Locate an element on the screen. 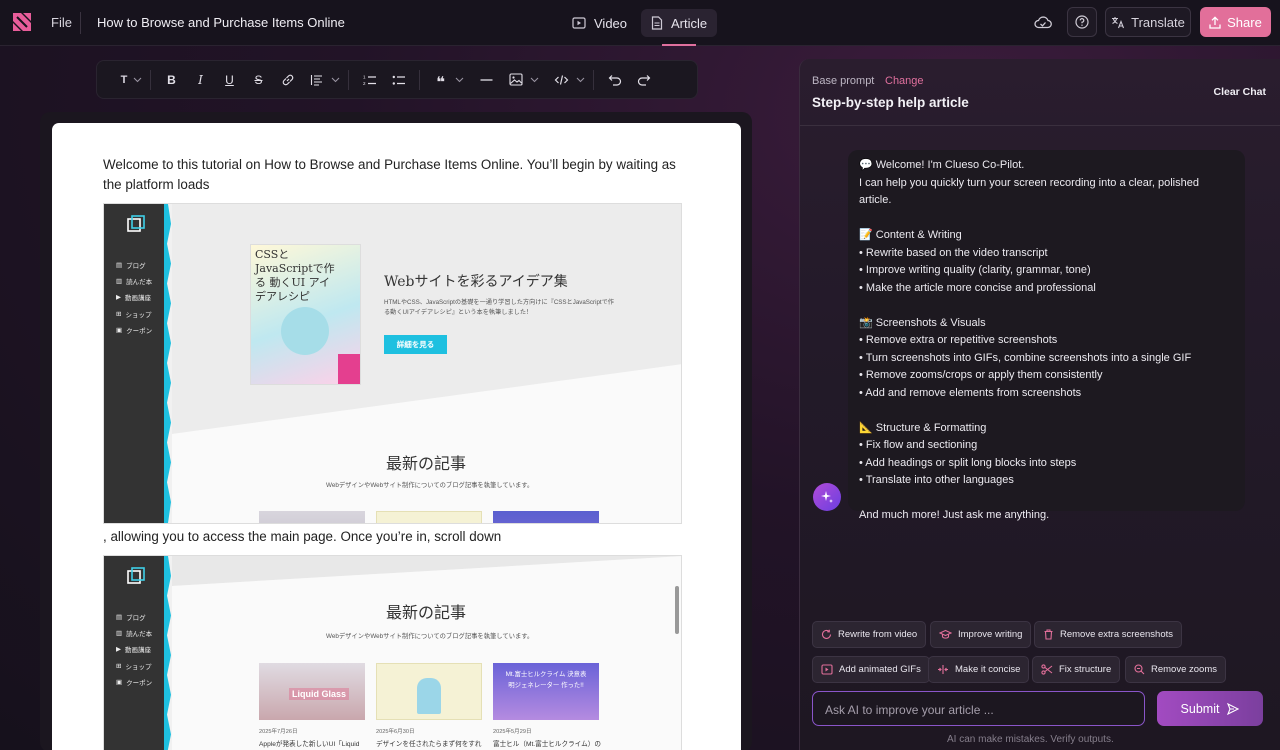  link-icon is located at coordinates (287, 79).